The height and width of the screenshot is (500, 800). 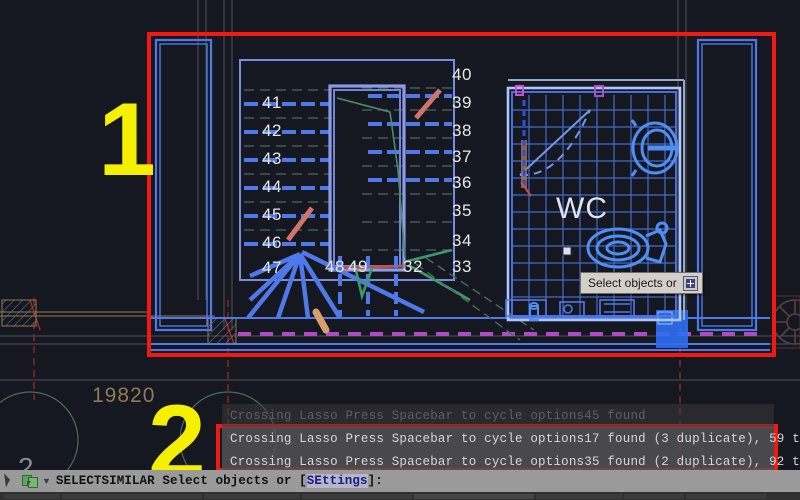 I want to click on dimension-label: 19820, so click(x=124, y=395).